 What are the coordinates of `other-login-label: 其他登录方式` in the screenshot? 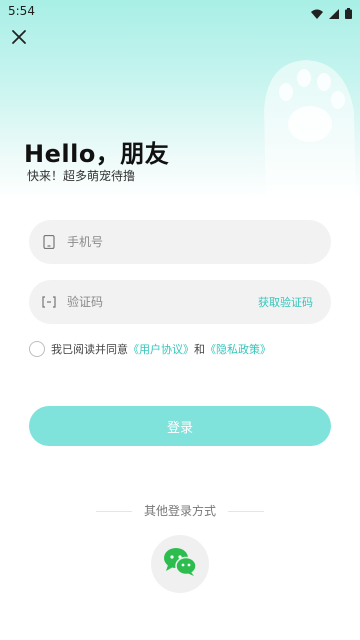 It's located at (179, 511).